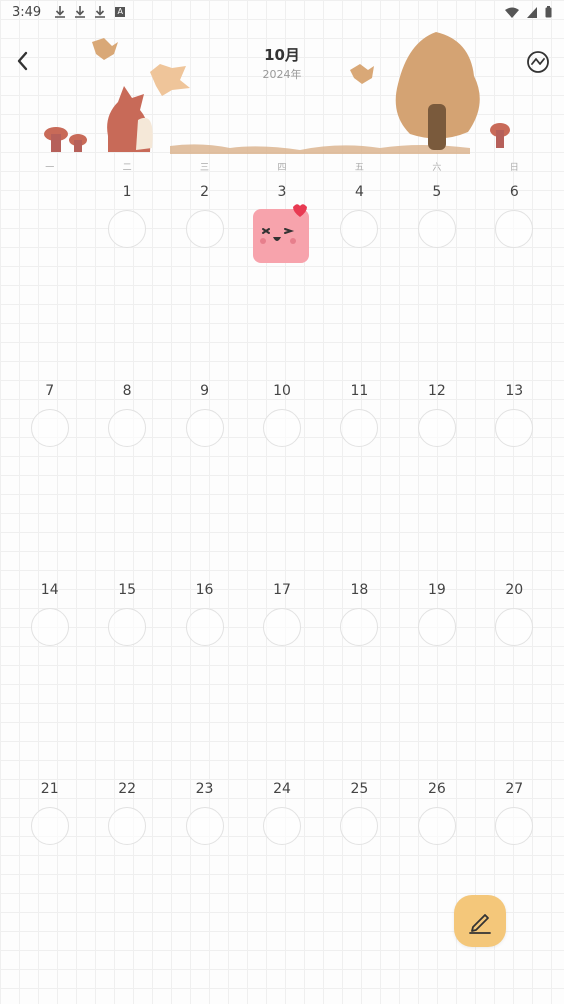  I want to click on day-number: 14, so click(49, 590).